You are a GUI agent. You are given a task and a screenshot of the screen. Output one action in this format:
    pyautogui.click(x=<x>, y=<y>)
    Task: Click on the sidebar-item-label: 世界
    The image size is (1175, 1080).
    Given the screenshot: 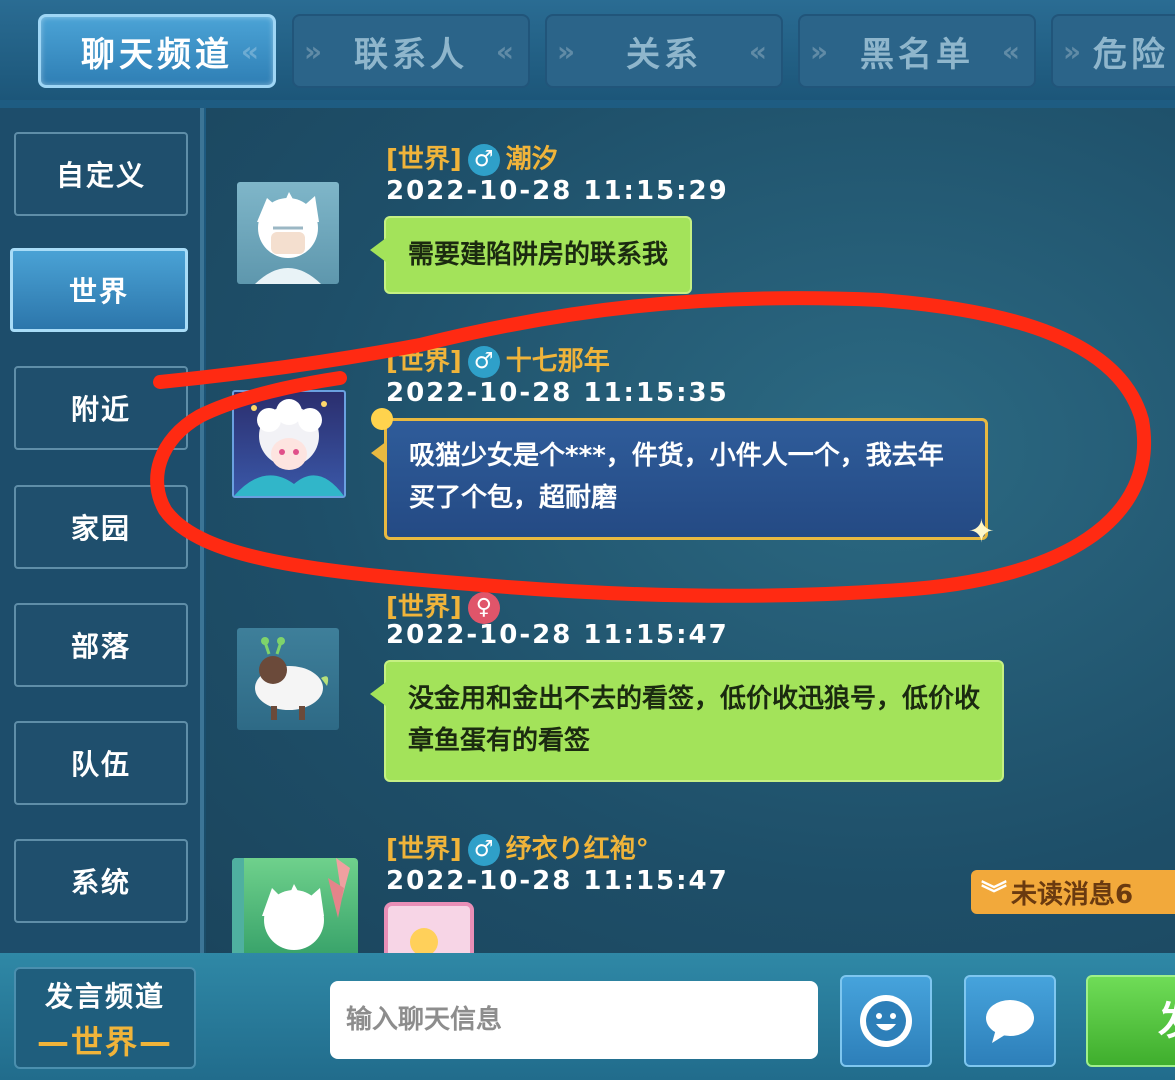 What is the action you would take?
    pyautogui.click(x=98, y=291)
    